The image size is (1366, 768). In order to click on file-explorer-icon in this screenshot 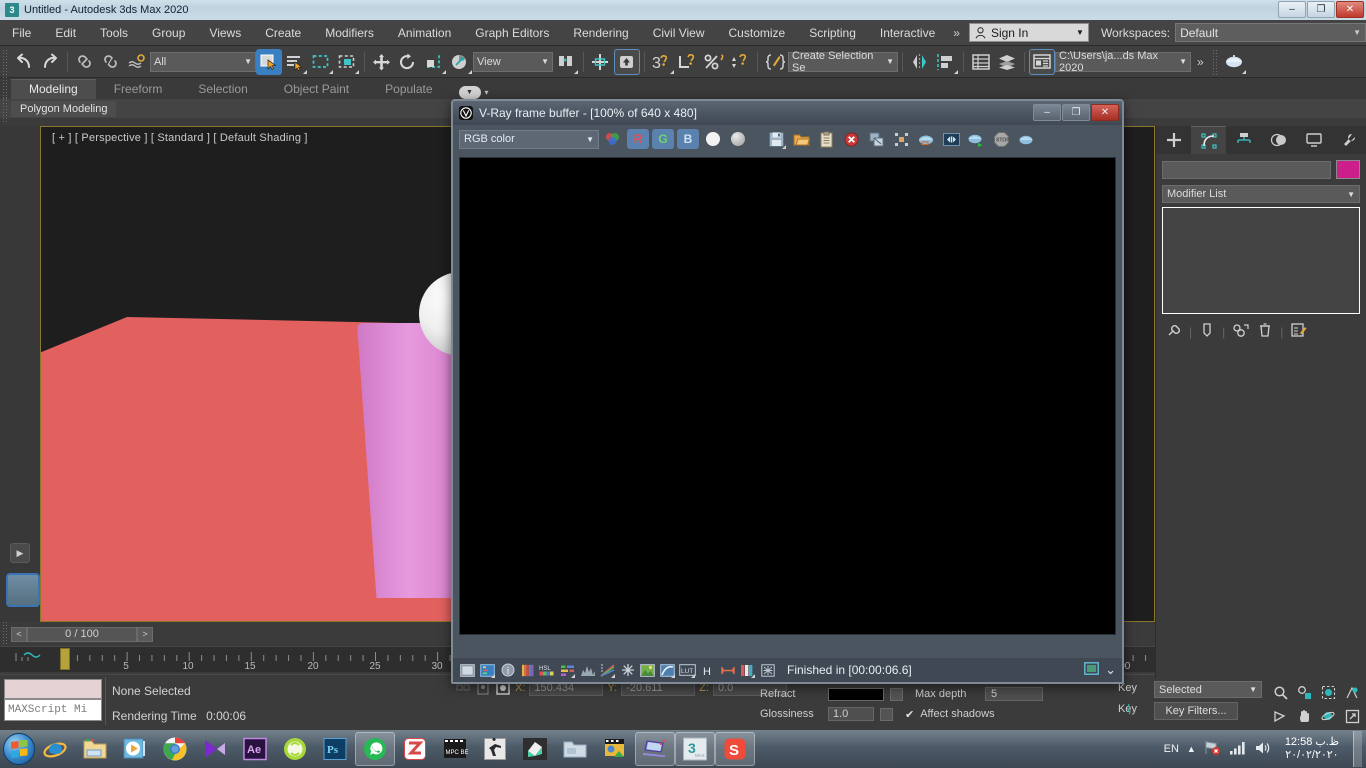, I will do `click(95, 749)`.